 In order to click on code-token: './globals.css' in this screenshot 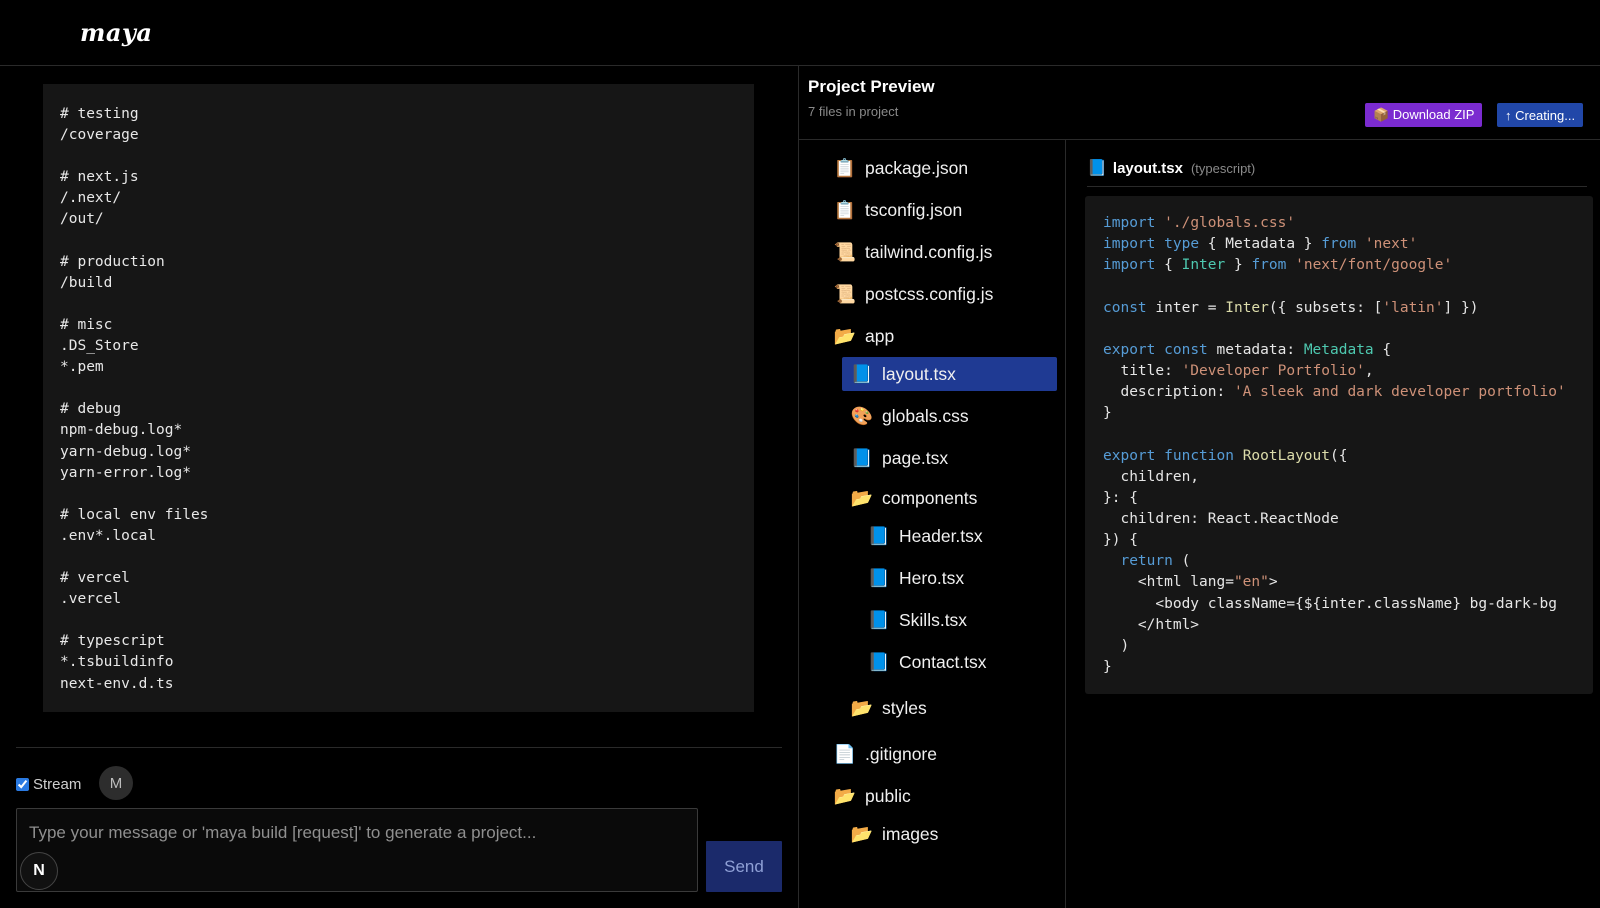, I will do `click(1230, 223)`.